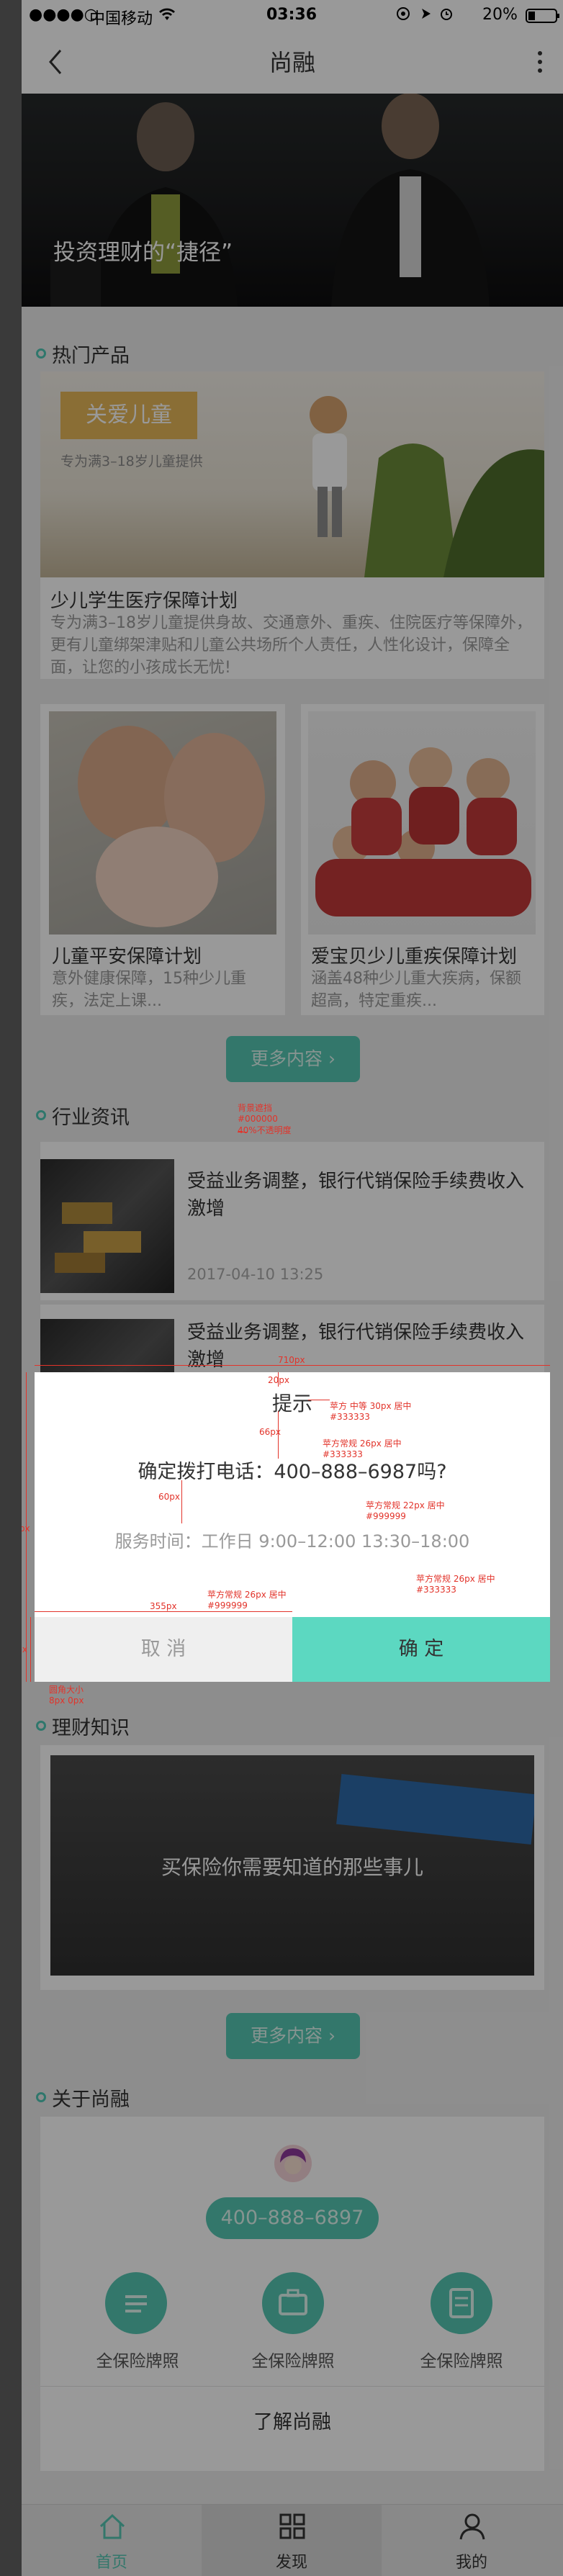 The width and height of the screenshot is (563, 2576). Describe the element at coordinates (291, 1403) in the screenshot. I see `dialog-title: 提示` at that location.